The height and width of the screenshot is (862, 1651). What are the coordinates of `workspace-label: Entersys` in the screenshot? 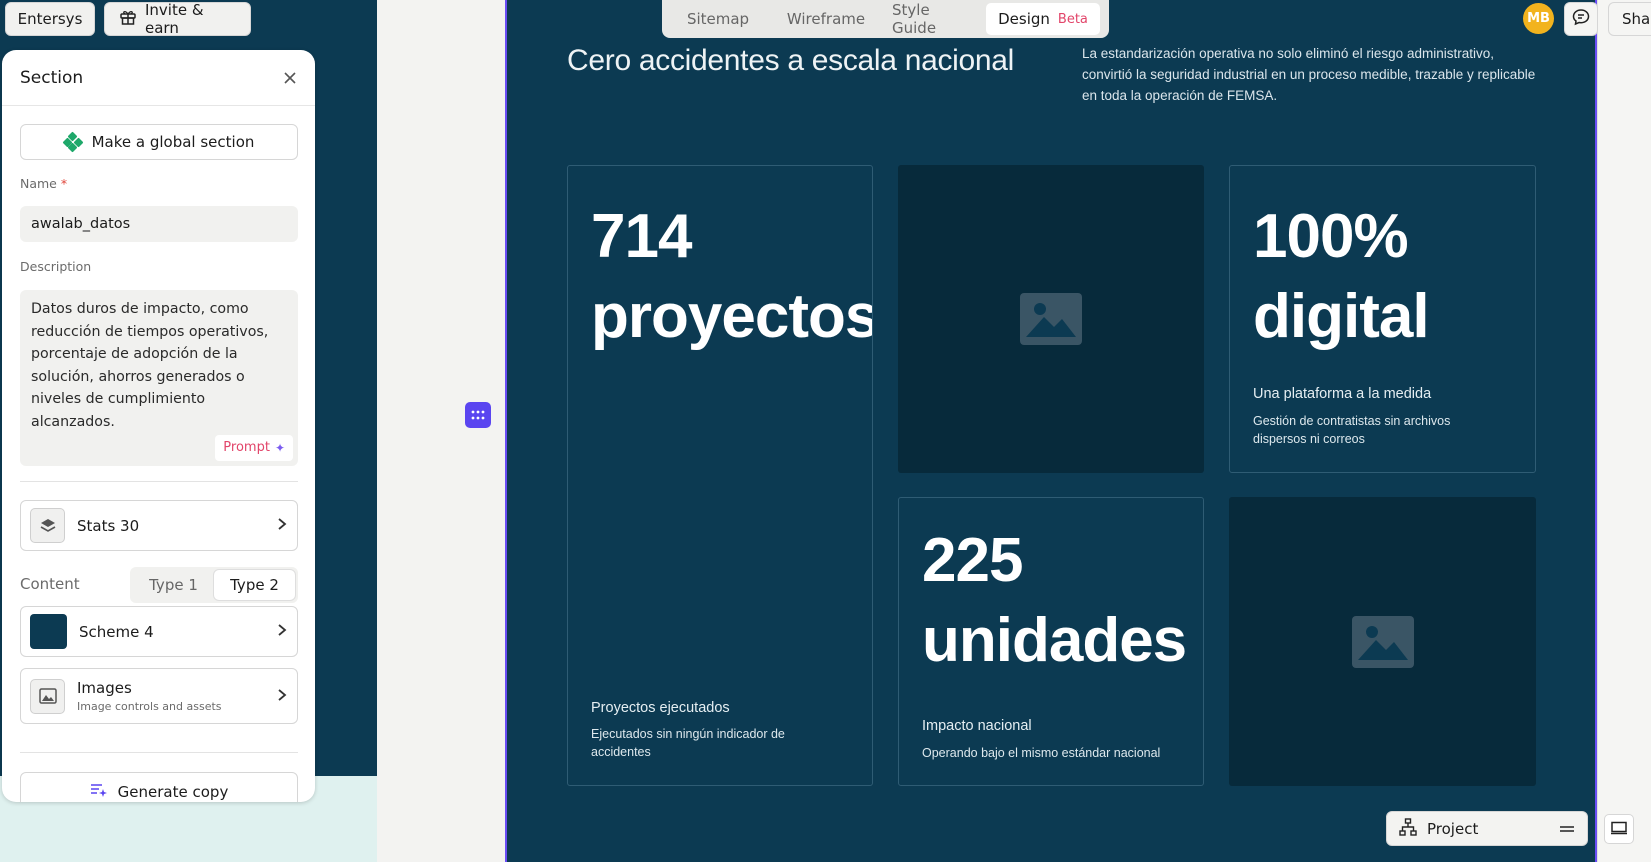 It's located at (50, 19).